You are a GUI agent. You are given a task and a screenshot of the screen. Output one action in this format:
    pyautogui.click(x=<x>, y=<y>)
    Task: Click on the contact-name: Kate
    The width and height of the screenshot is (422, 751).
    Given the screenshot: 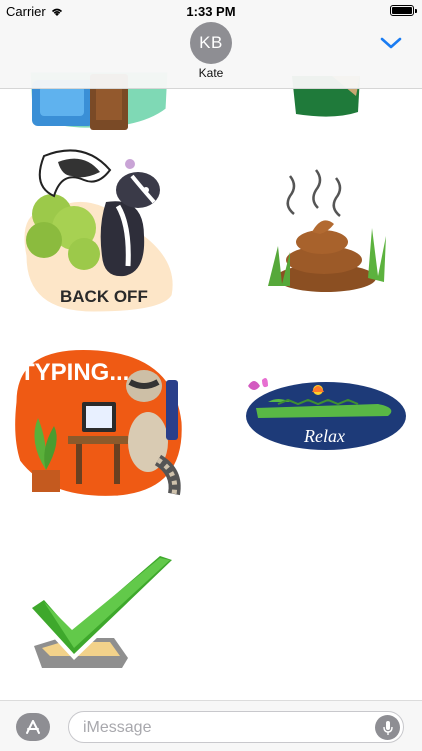 What is the action you would take?
    pyautogui.click(x=211, y=73)
    